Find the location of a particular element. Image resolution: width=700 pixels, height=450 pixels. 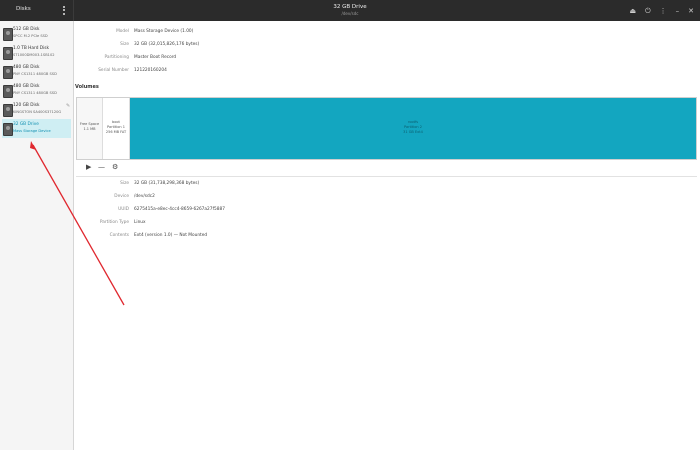

header-bar: Disks 32 GB Drive /dev/sdc ⏏ ⏻ ⋮ – ✕ is located at coordinates (350, 10).